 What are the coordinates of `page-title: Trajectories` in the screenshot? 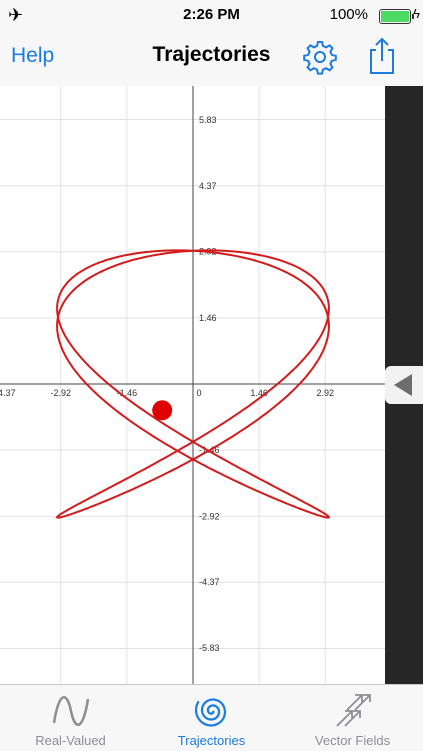 It's located at (211, 54).